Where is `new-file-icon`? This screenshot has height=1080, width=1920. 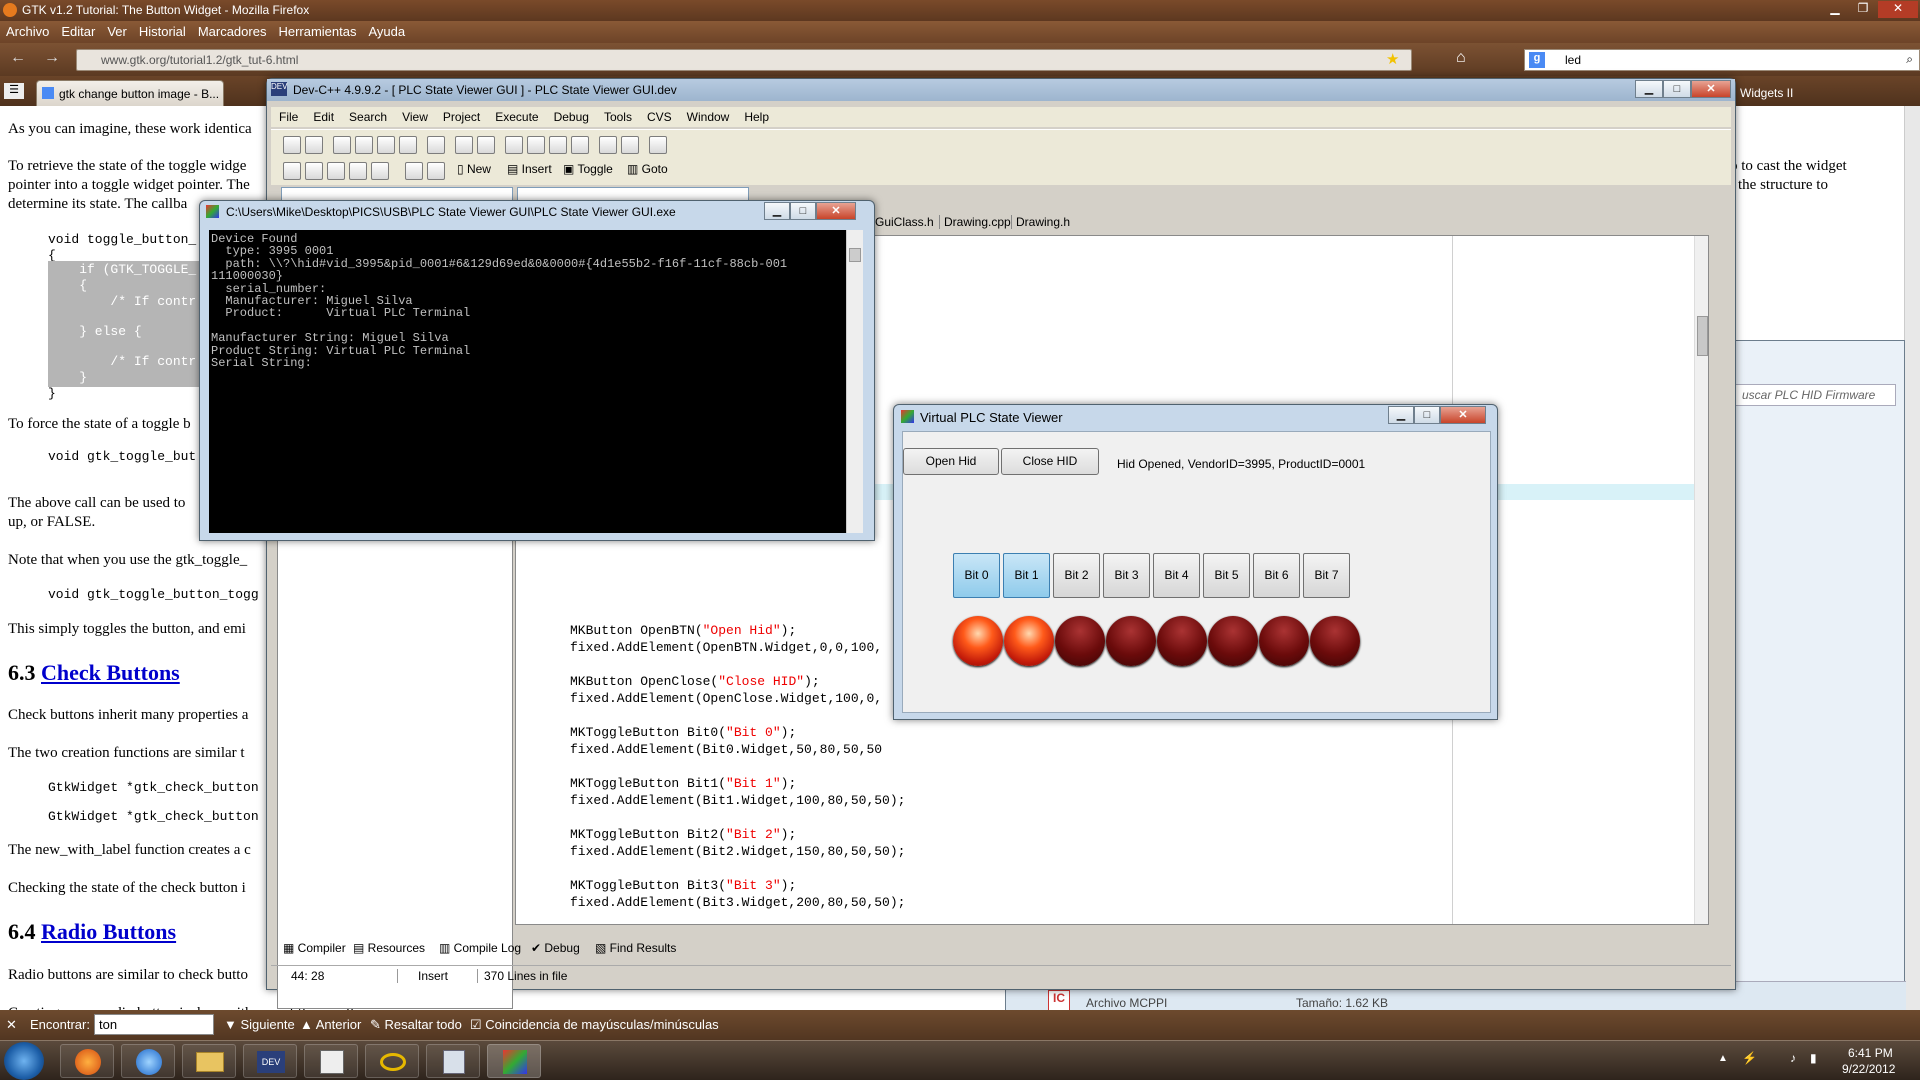
new-file-icon is located at coordinates (342, 145).